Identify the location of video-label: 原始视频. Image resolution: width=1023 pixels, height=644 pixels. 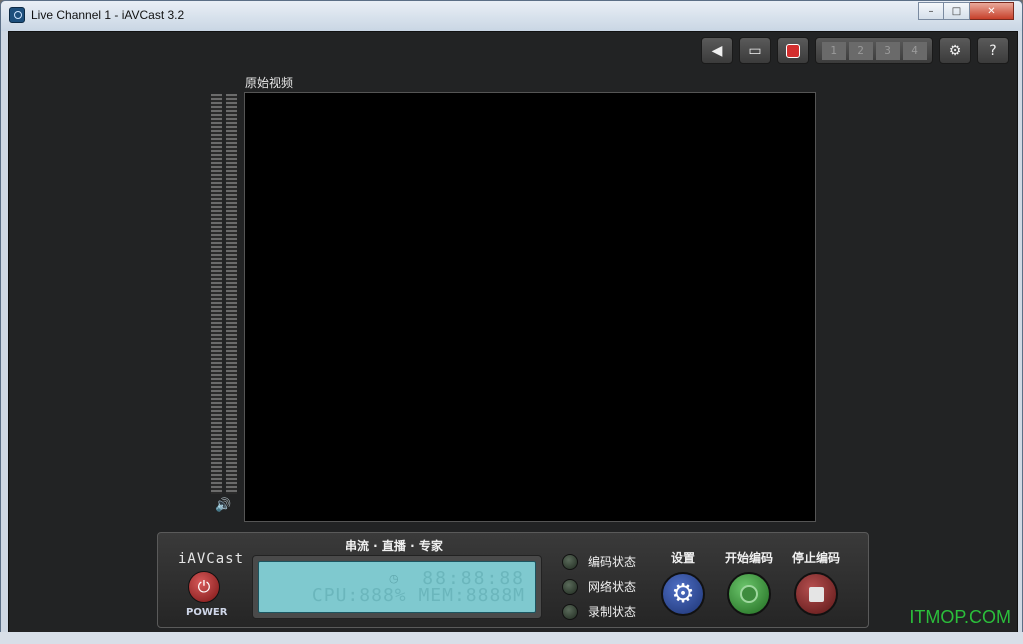
(269, 83).